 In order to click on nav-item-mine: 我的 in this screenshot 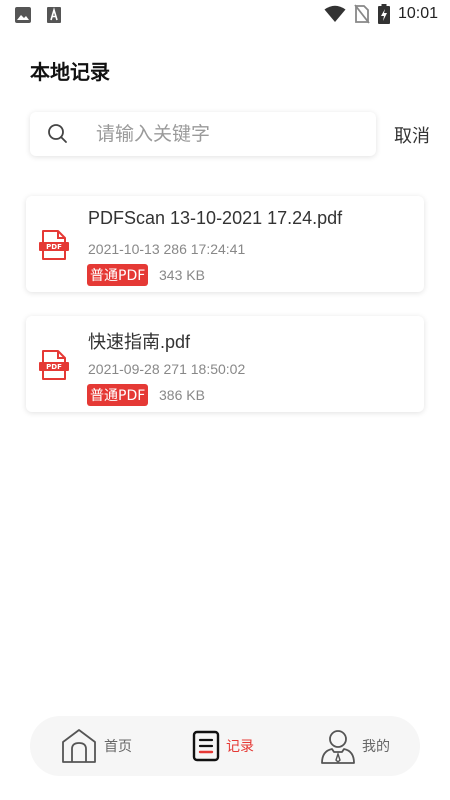, I will do `click(355, 746)`.